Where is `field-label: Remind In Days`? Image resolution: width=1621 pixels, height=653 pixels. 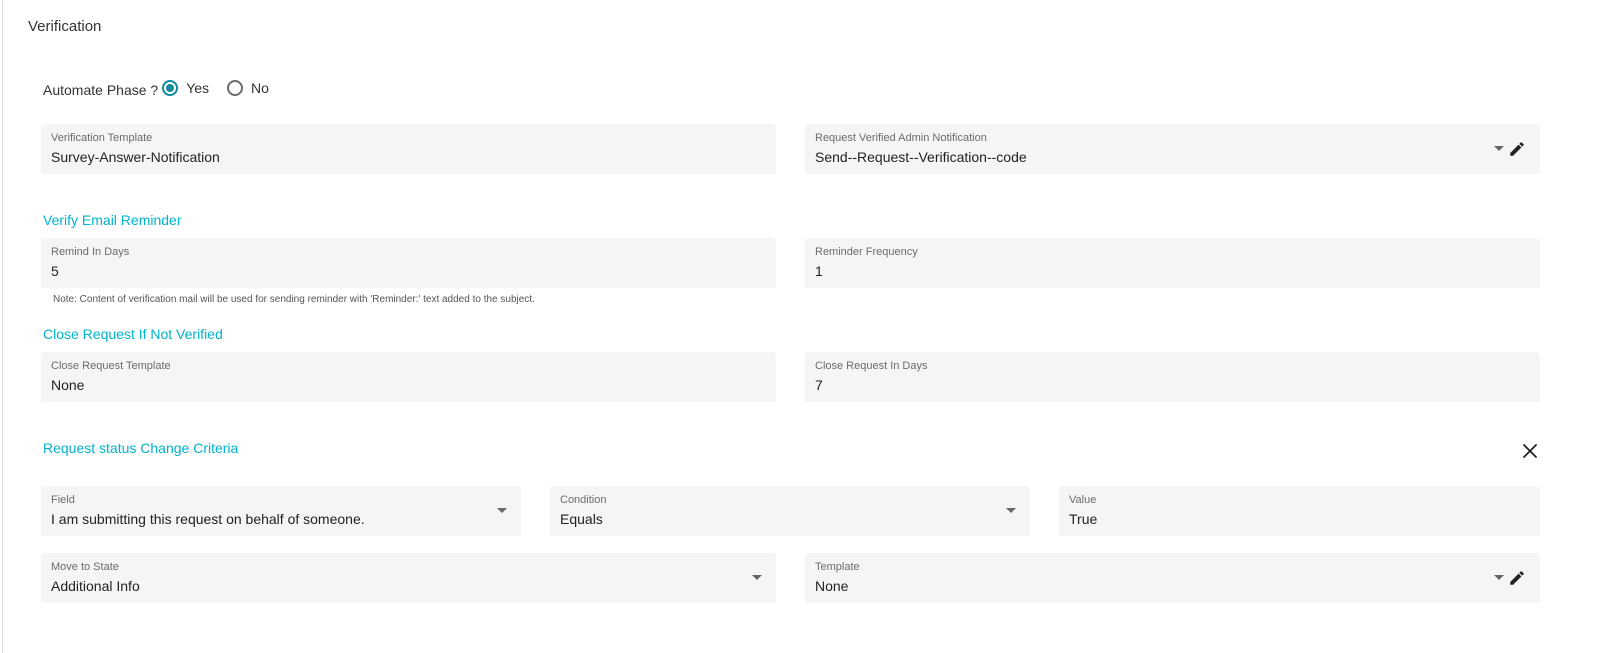
field-label: Remind In Days is located at coordinates (90, 252).